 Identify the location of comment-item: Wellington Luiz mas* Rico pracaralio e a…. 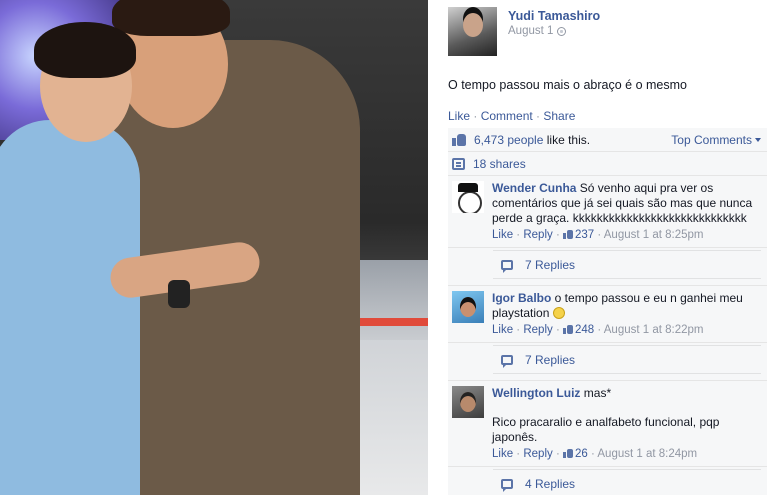
(607, 424).